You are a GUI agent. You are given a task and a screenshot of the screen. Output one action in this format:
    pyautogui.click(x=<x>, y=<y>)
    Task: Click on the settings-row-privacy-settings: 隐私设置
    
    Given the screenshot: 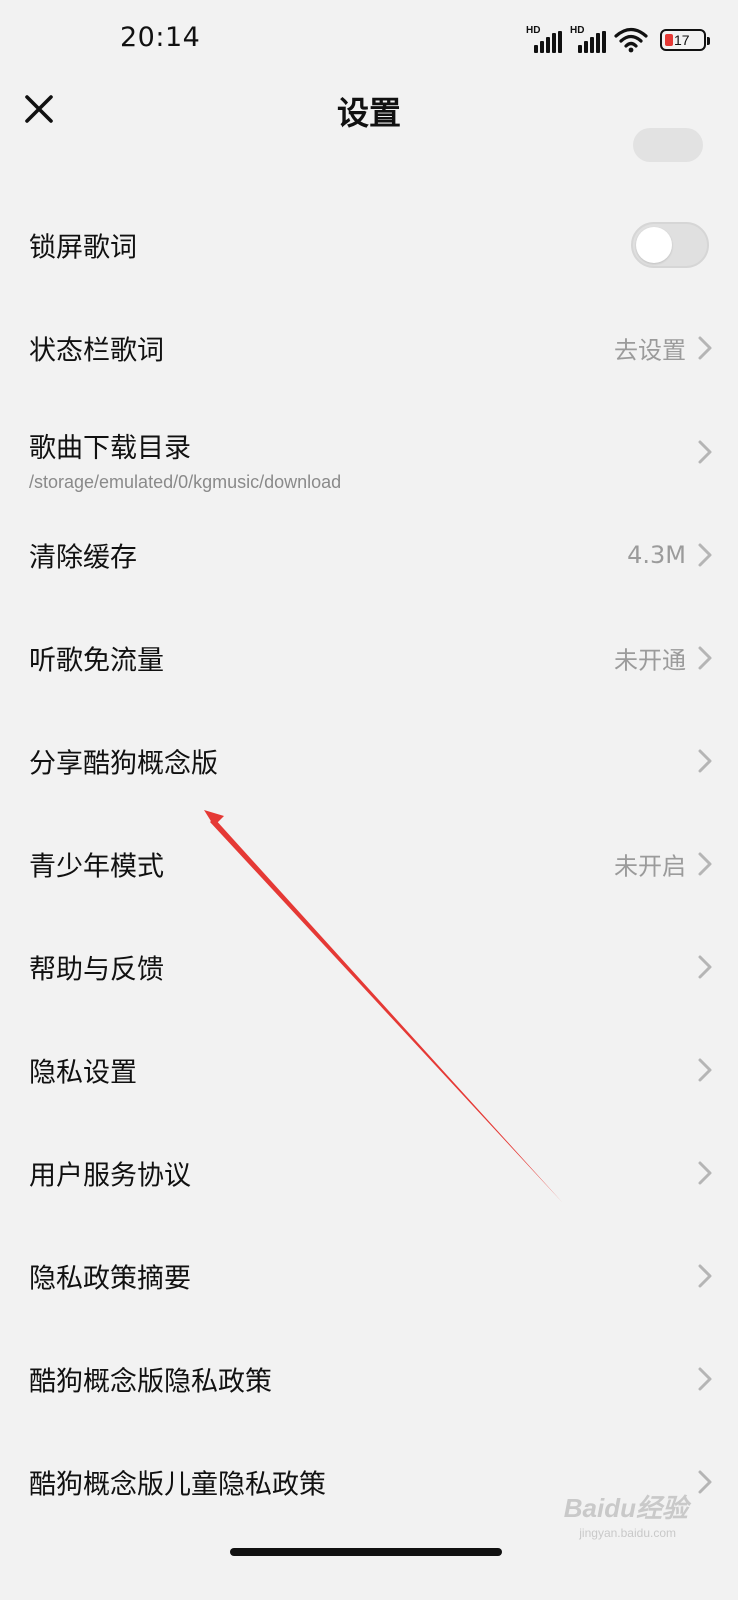 What is the action you would take?
    pyautogui.click(x=369, y=1070)
    